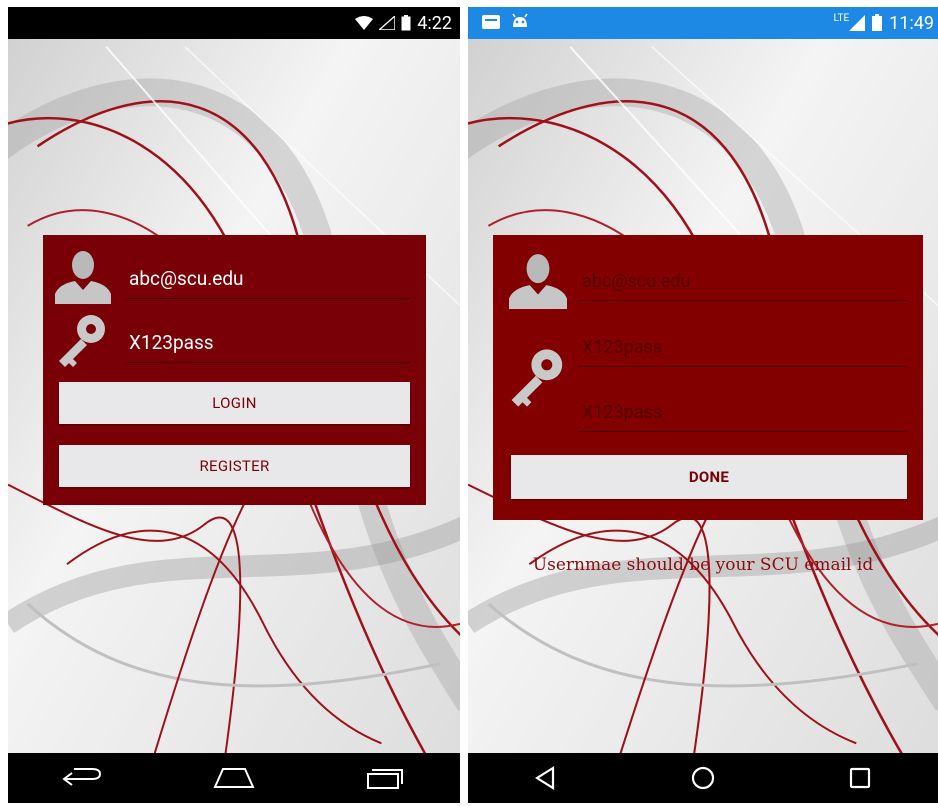 This screenshot has height=806, width=938. Describe the element at coordinates (520, 23) in the screenshot. I see `android-icon` at that location.